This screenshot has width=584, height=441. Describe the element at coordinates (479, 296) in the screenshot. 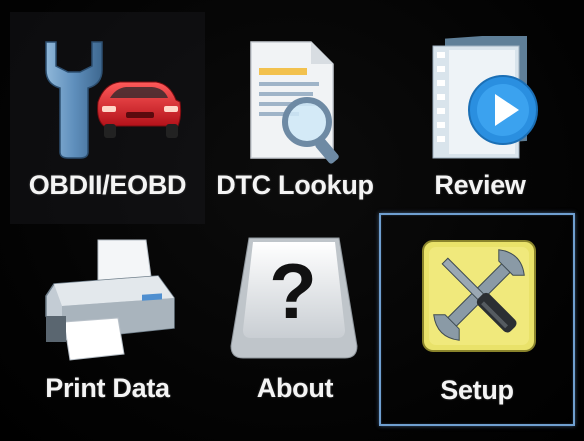

I see `tools-icon` at that location.